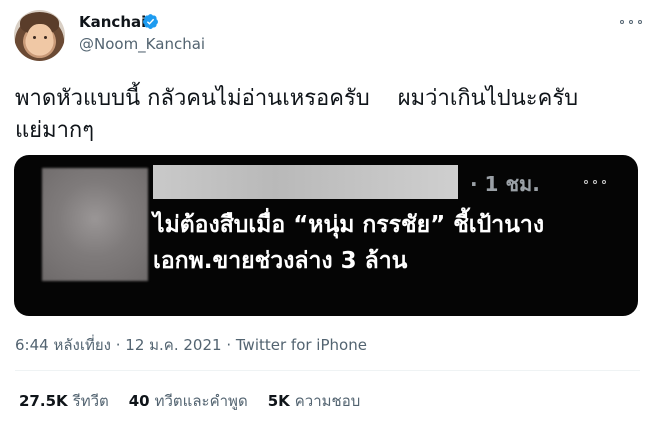 Image resolution: width=658 pixels, height=422 pixels. Describe the element at coordinates (95, 224) in the screenshot. I see `blurred-avatar` at that location.